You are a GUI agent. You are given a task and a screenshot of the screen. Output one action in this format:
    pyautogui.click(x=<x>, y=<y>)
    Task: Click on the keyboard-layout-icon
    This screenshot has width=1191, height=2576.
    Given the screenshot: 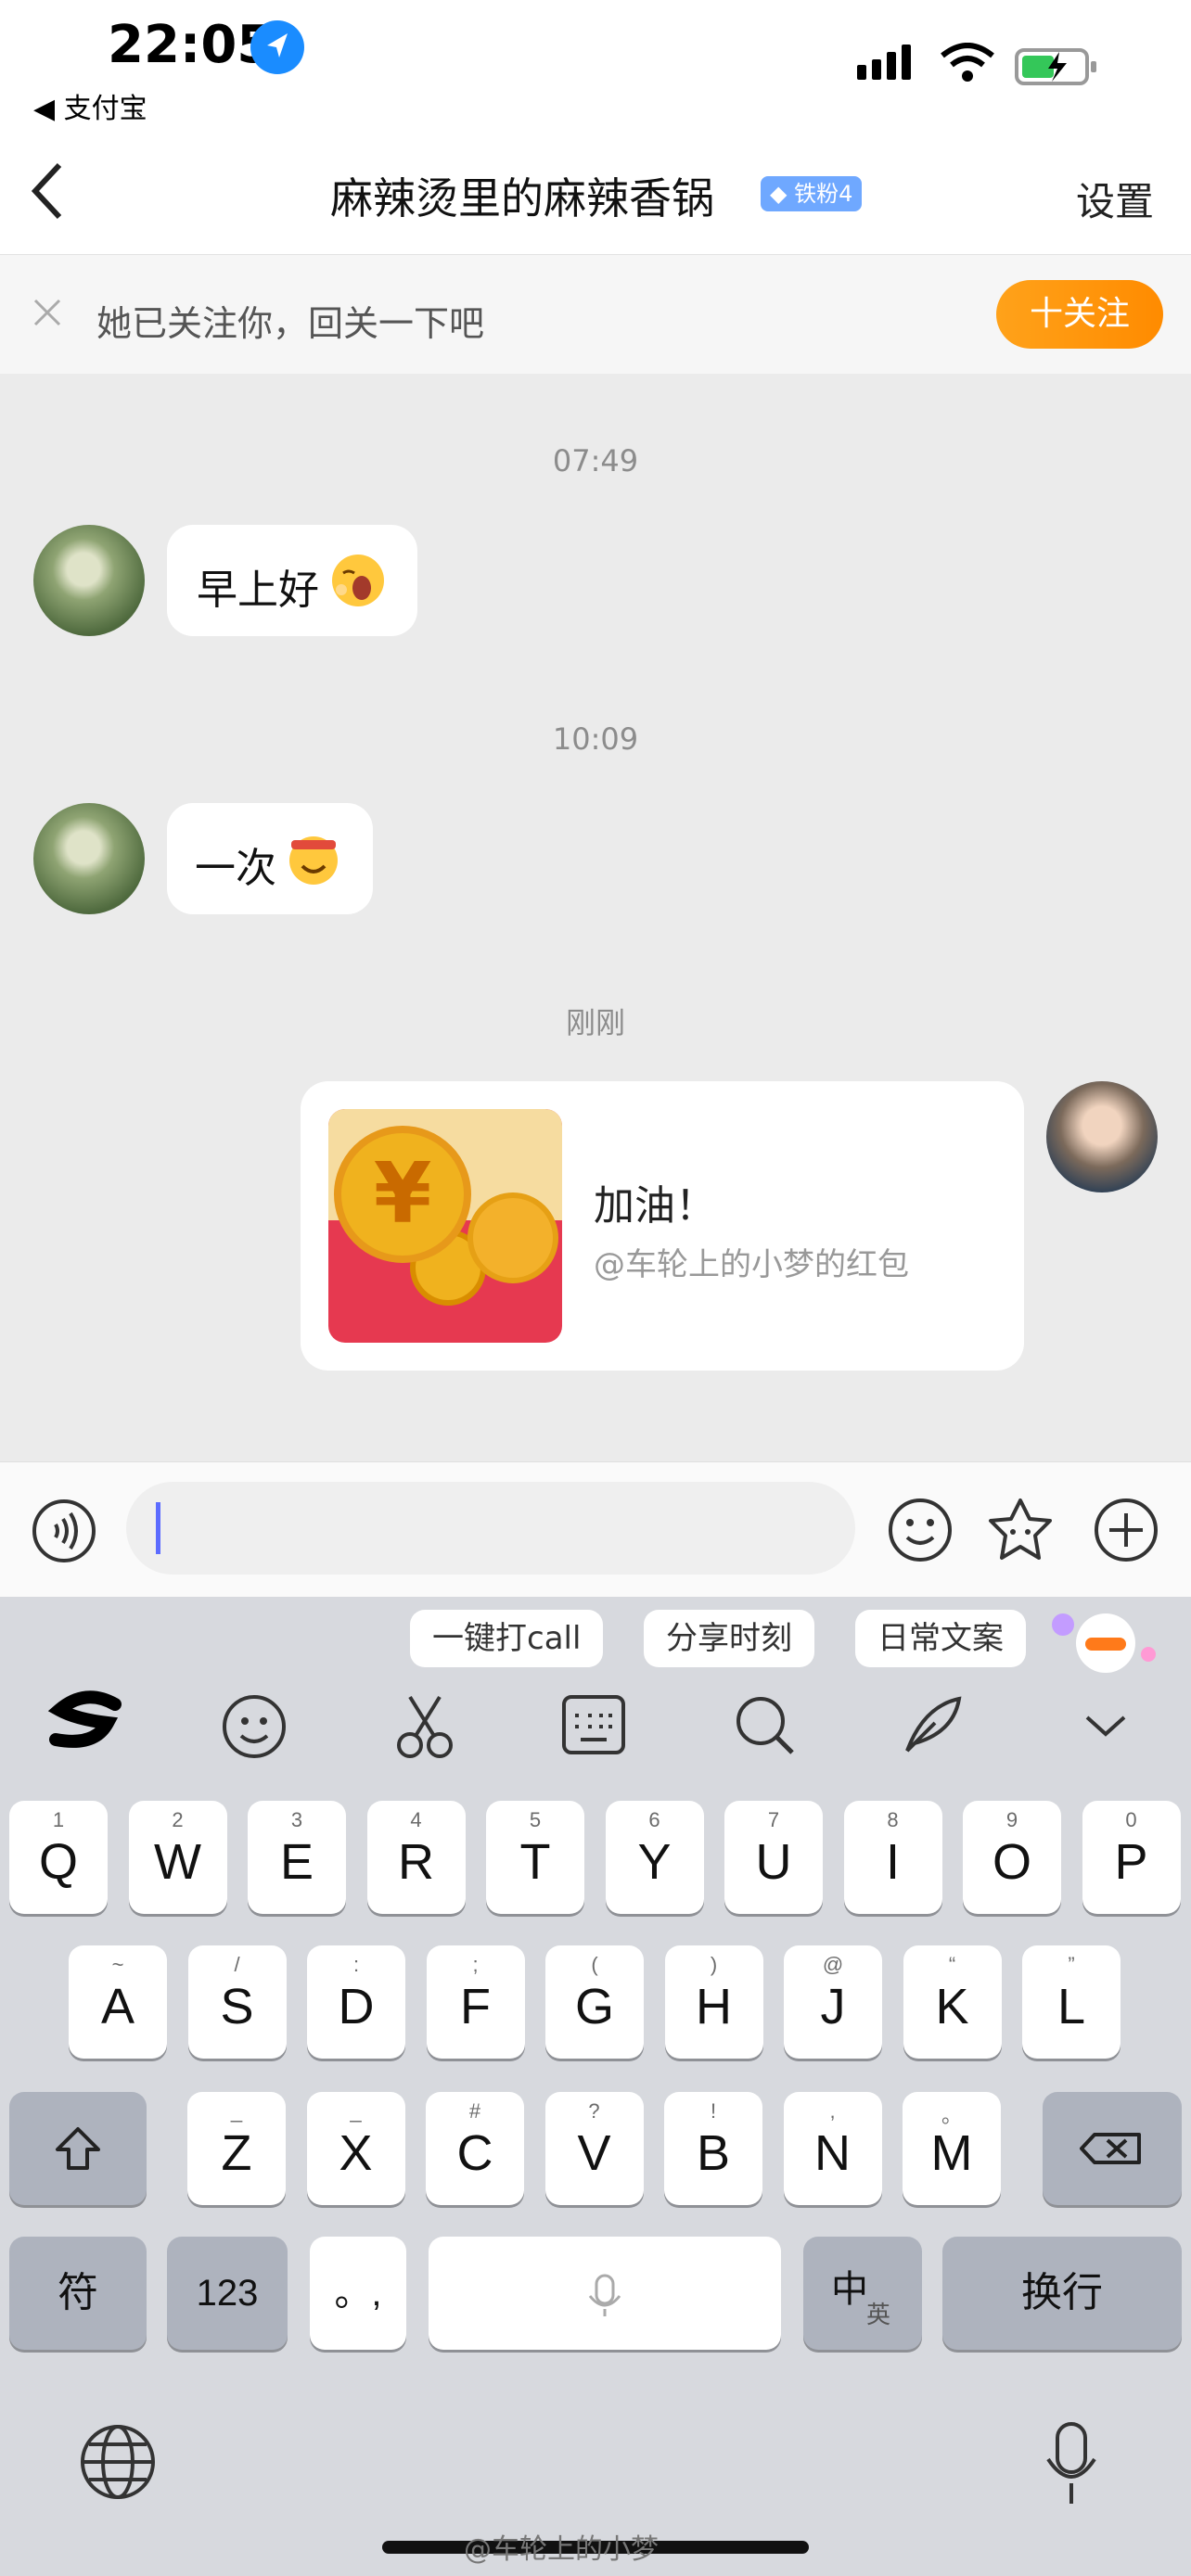 What is the action you would take?
    pyautogui.click(x=593, y=1725)
    